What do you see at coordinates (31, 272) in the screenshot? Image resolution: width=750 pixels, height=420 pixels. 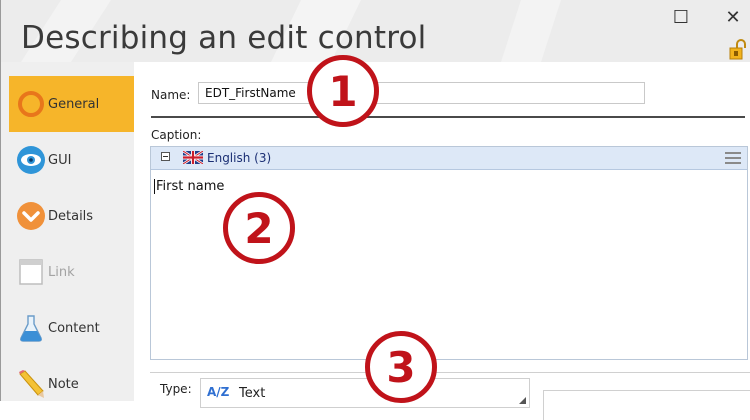 I see `link-window-icon` at bounding box center [31, 272].